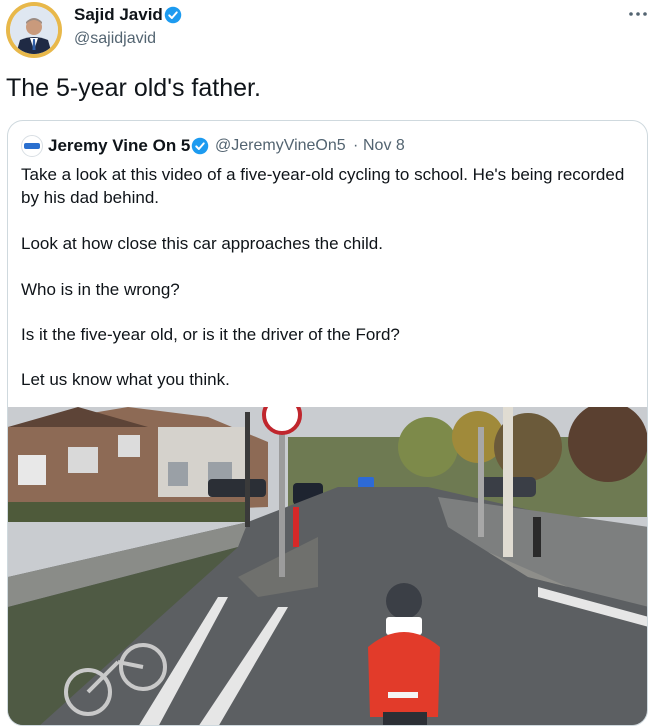 The width and height of the screenshot is (654, 726). Describe the element at coordinates (384, 146) in the screenshot. I see `quoted-date: Nov 8` at that location.